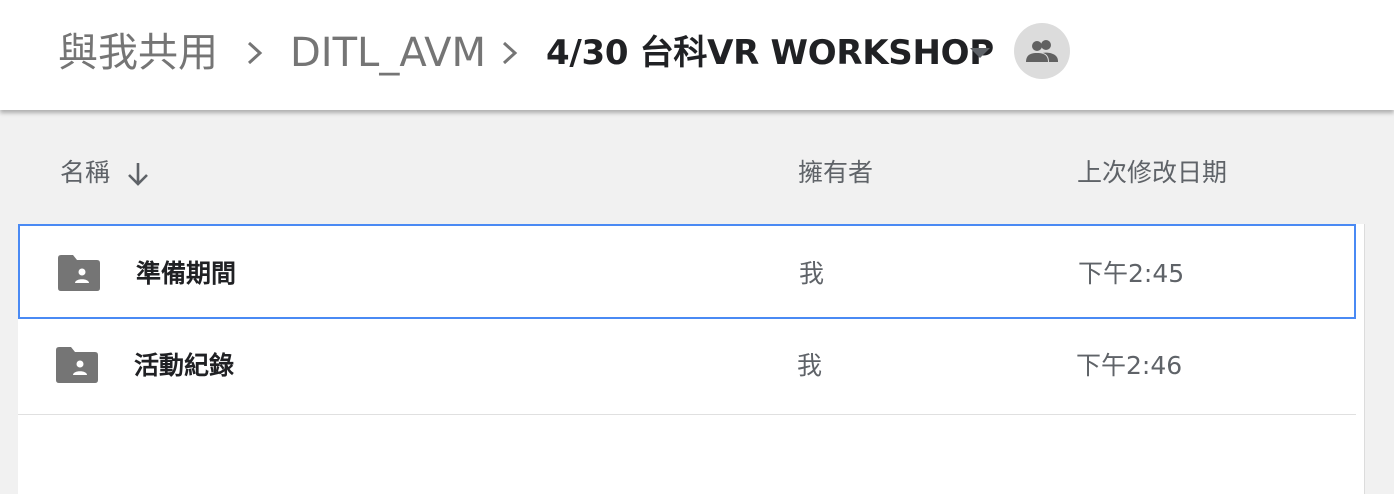 Image resolution: width=1394 pixels, height=494 pixels. Describe the element at coordinates (980, 53) in the screenshot. I see `caret-down-icon` at that location.